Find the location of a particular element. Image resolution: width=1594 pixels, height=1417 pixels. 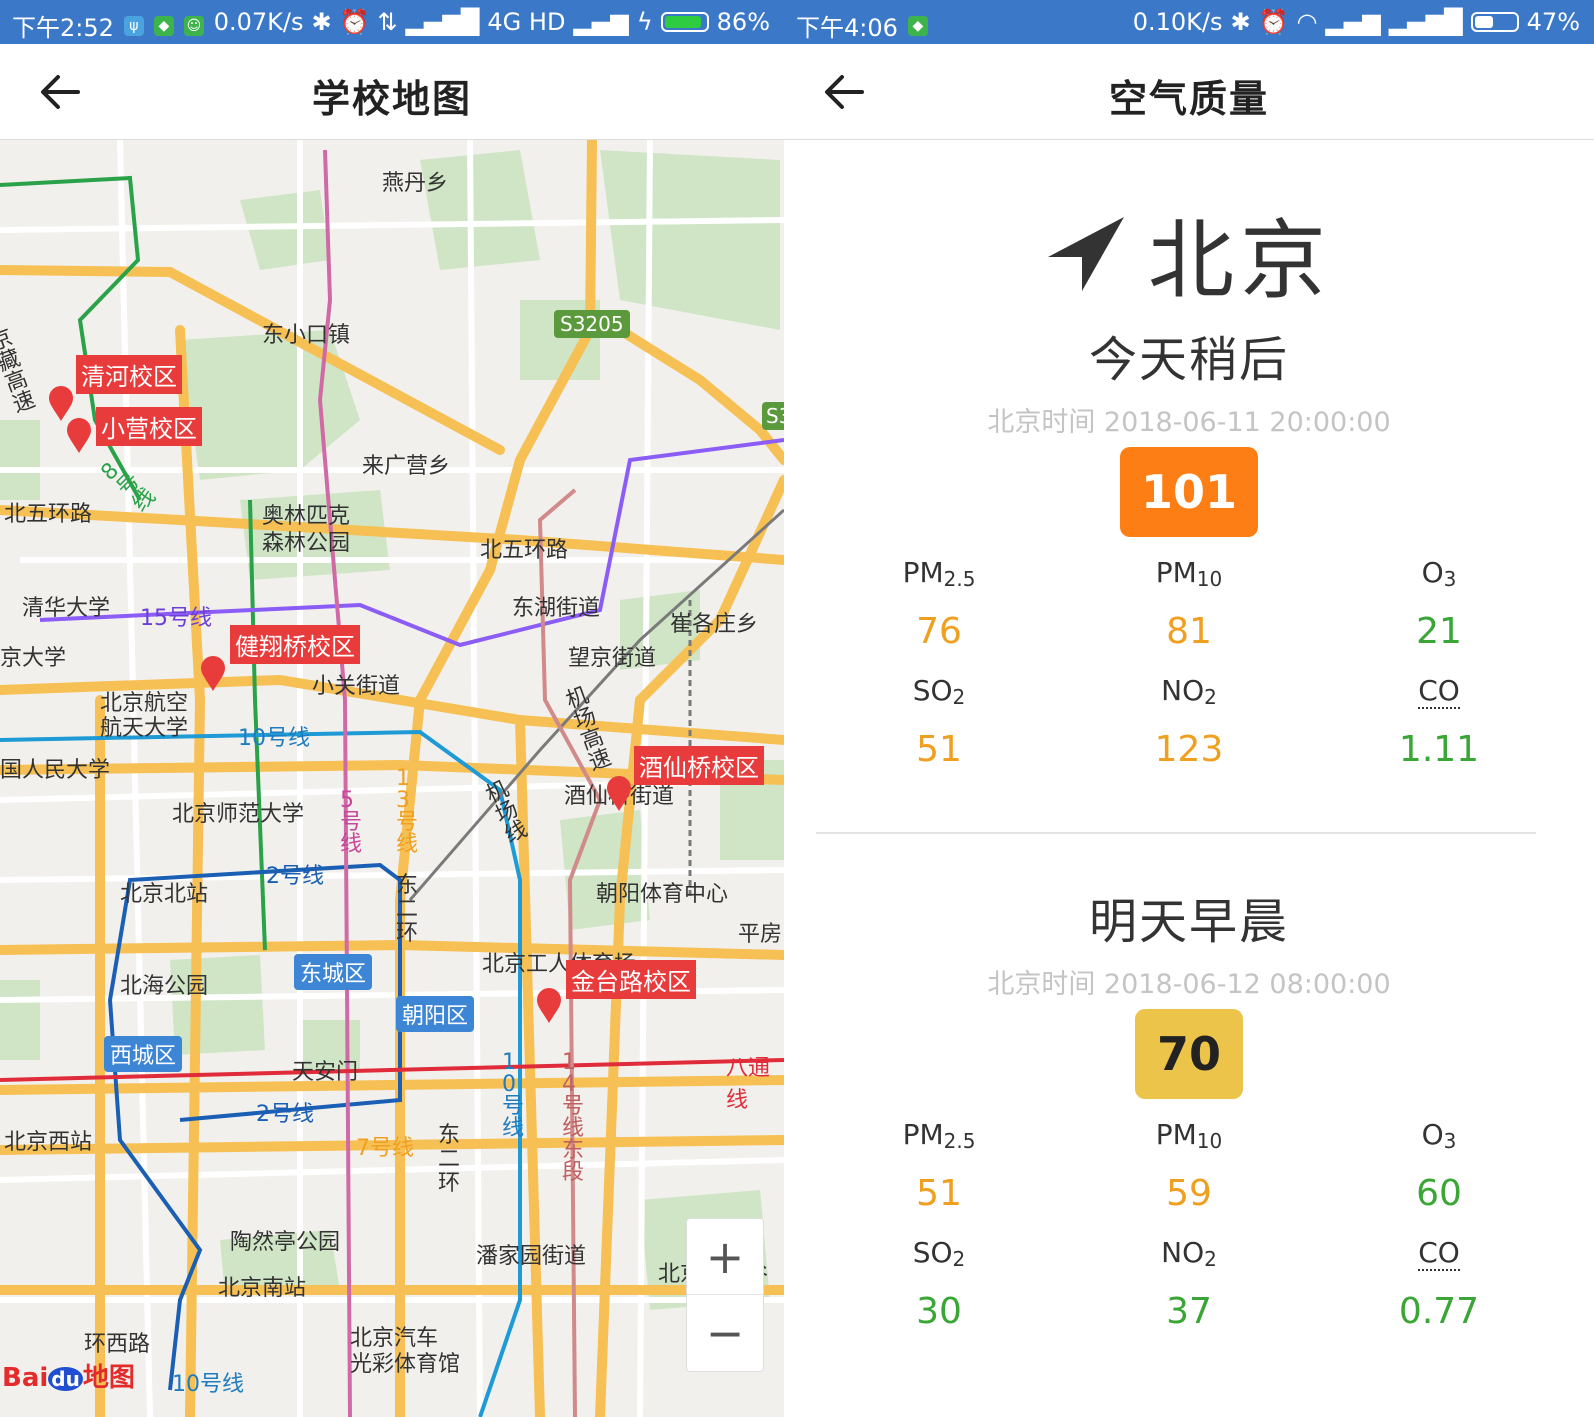

status-bar: 下午4:06 ◆ 0.10K/s ✱ ⏰ ◠ ▂▄▆ ▂▄▆█ 47% is located at coordinates (1189, 22).